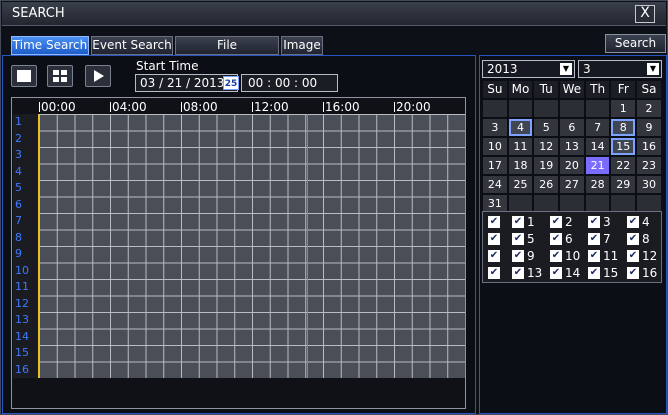 The width and height of the screenshot is (668, 415). I want to click on tab-file-management: File Management, so click(227, 52).